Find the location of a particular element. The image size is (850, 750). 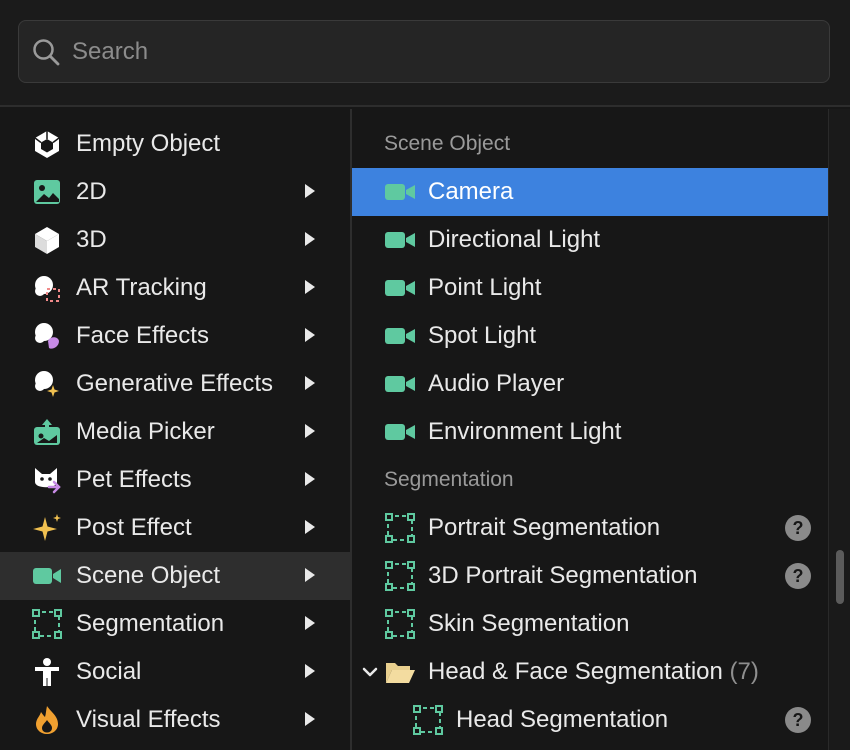

section-header-segmentation: Segmentation is located at coordinates (590, 480).